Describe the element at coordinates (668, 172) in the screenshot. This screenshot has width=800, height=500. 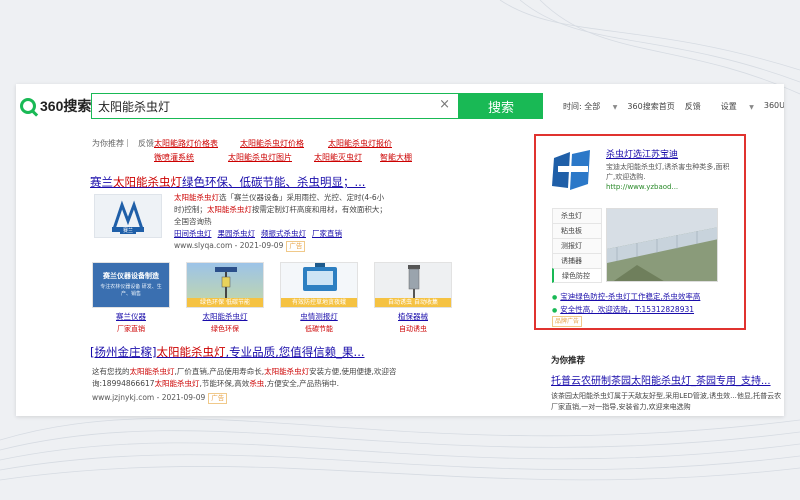
I see `ad-description: 宝迪太阳能杀虫灯,诱杀害虫种类多,面积广,欢迎选购.` at that location.